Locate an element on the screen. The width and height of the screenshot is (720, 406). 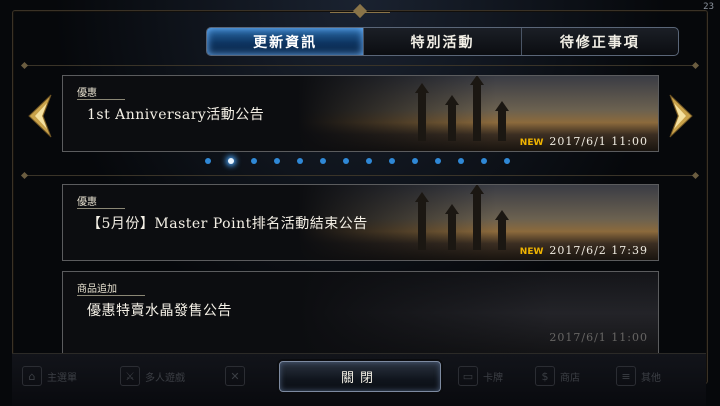
status-clock: 23 is located at coordinates (708, 7).